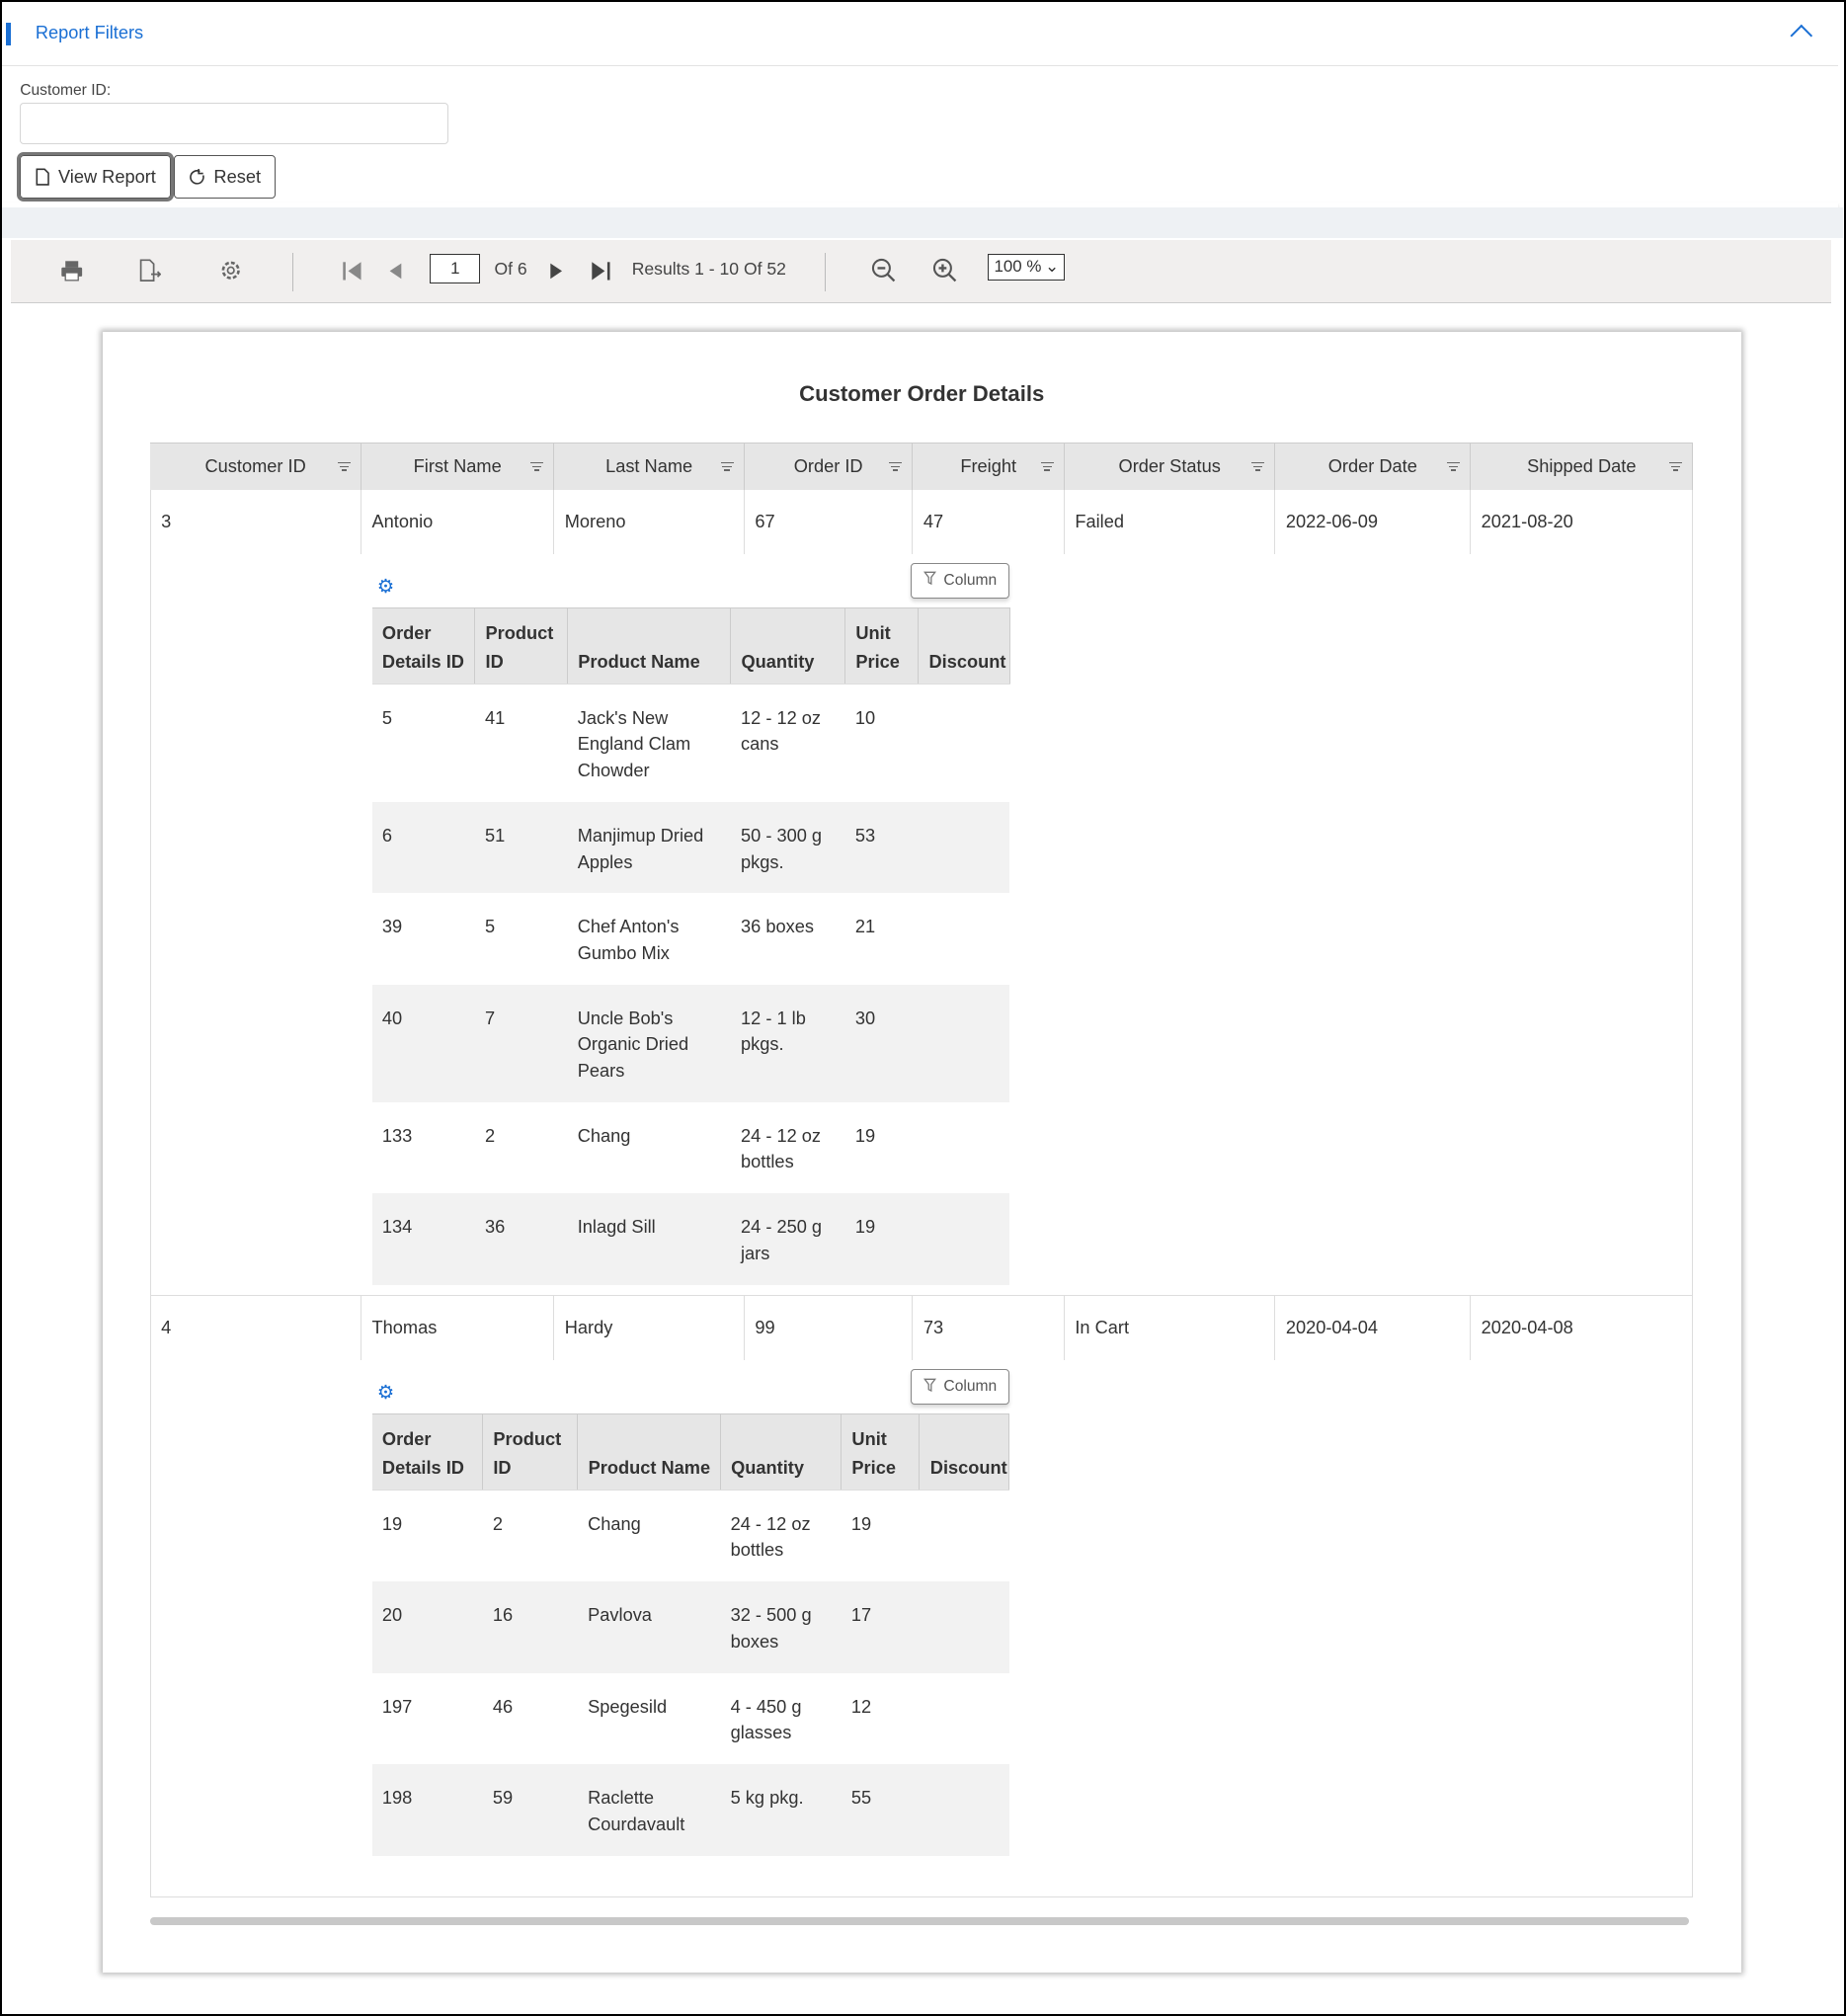 The width and height of the screenshot is (1846, 2016). What do you see at coordinates (865, 927) in the screenshot?
I see `detail-cell: 21` at bounding box center [865, 927].